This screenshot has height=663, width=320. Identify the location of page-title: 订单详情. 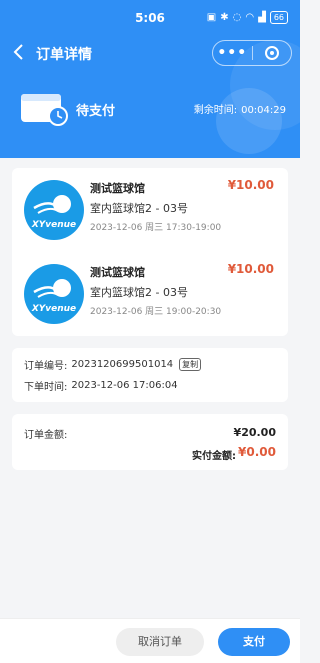
(64, 55).